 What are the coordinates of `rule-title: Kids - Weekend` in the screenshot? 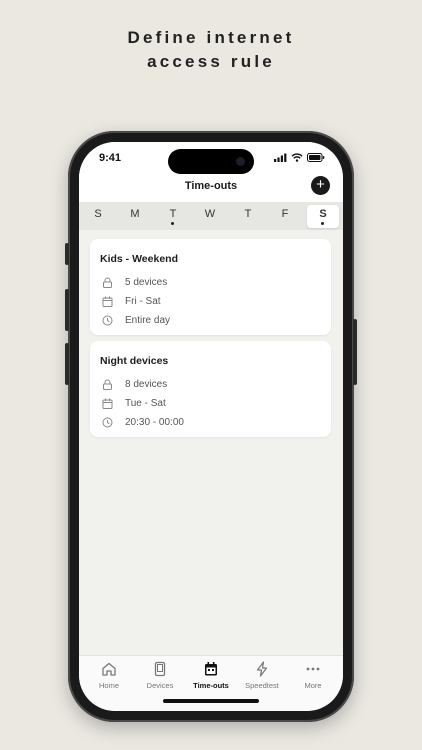 It's located at (139, 259).